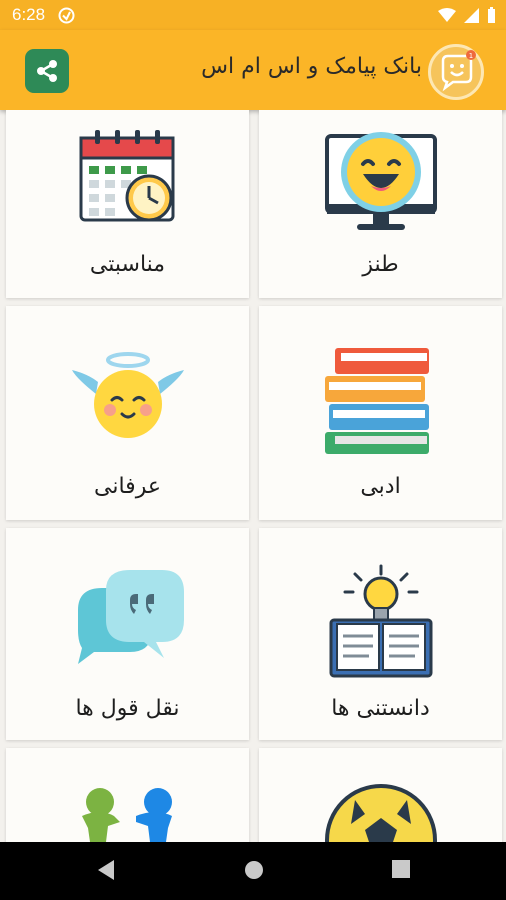 The height and width of the screenshot is (900, 506). What do you see at coordinates (471, 15) in the screenshot?
I see `signal-icon` at bounding box center [471, 15].